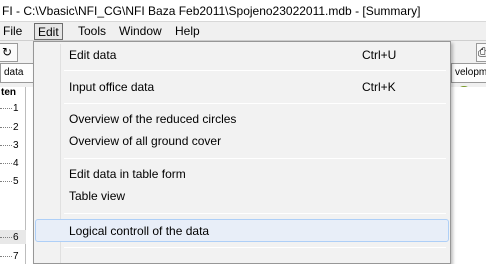 The width and height of the screenshot is (486, 264). What do you see at coordinates (469, 175) in the screenshot?
I see `content-area` at bounding box center [469, 175].